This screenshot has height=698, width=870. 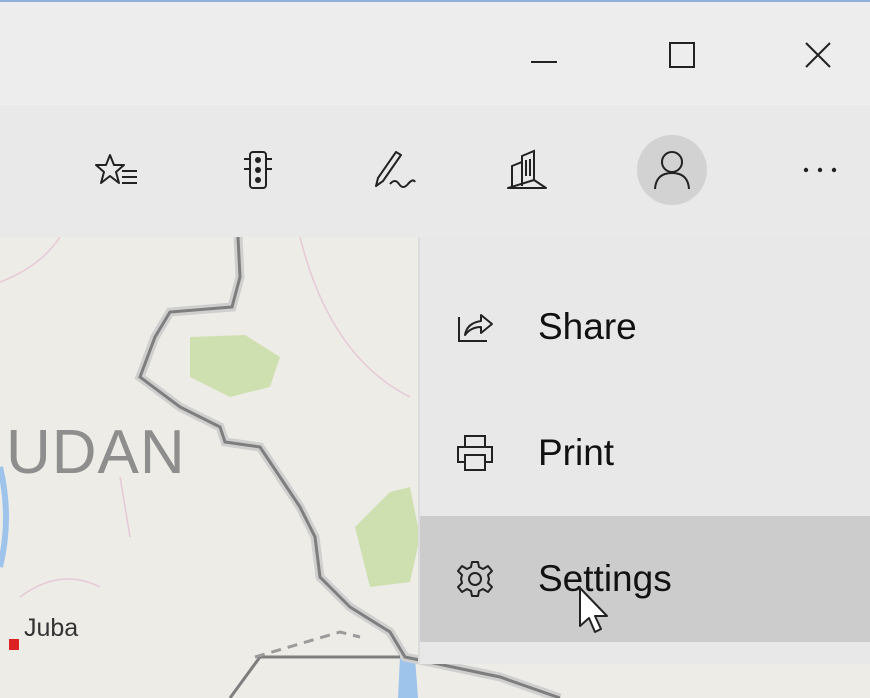 I want to click on menu-item-label: Print, so click(x=576, y=452).